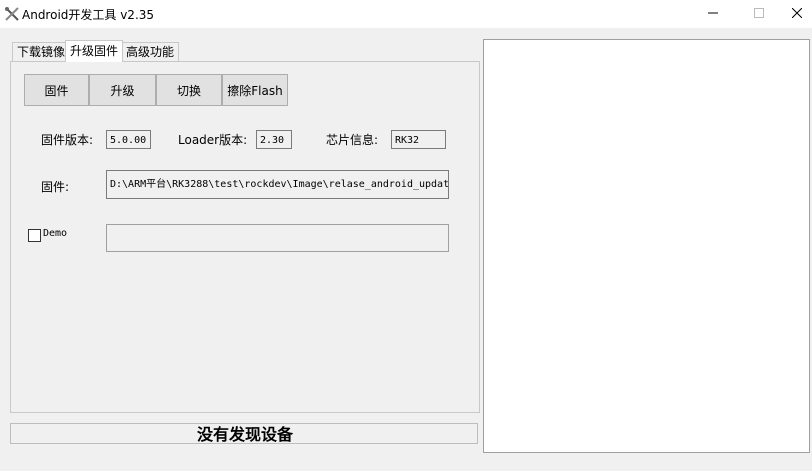 This screenshot has height=471, width=812. I want to click on chip-info-label: 芯片信息:, so click(352, 140).